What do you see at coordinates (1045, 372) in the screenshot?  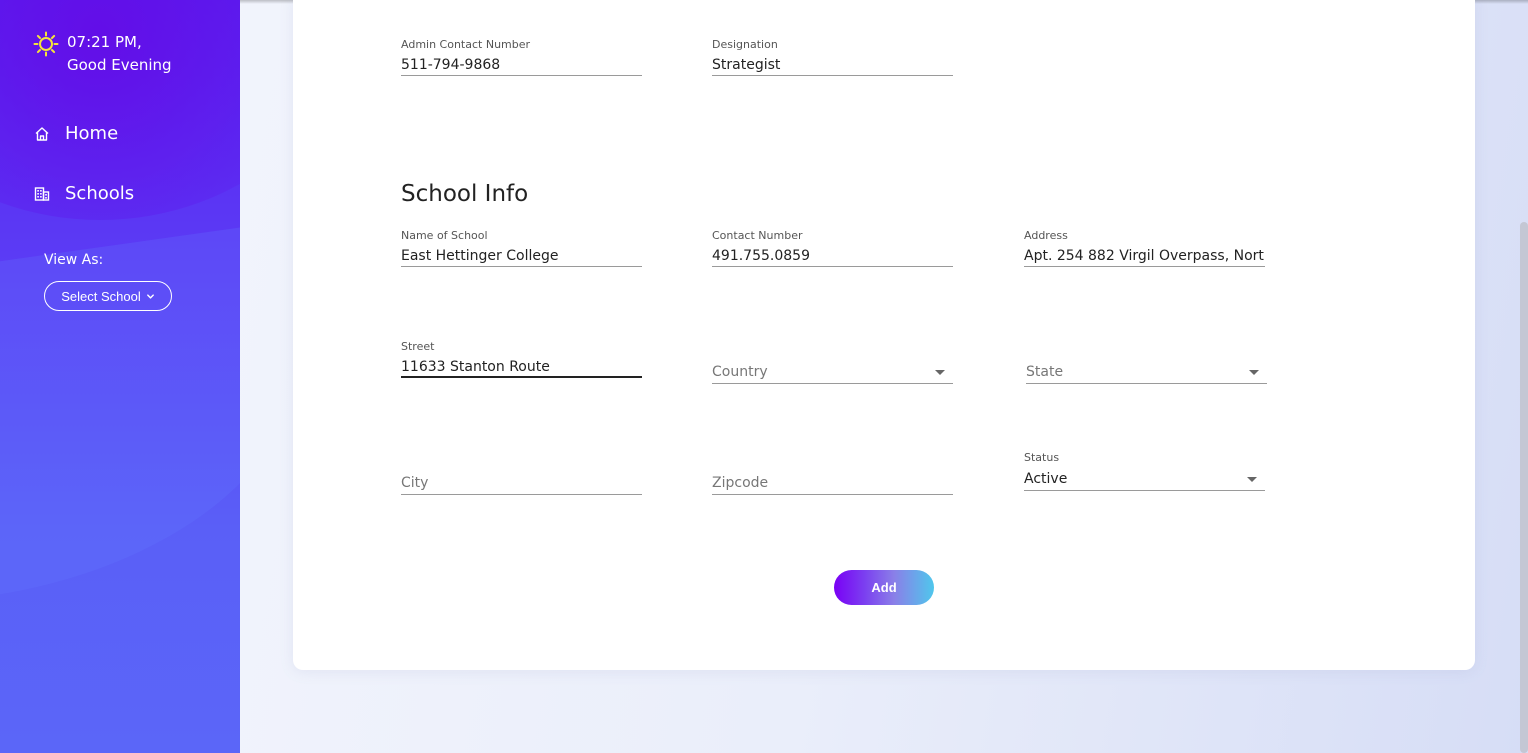 I see `state-placeholder: State` at bounding box center [1045, 372].